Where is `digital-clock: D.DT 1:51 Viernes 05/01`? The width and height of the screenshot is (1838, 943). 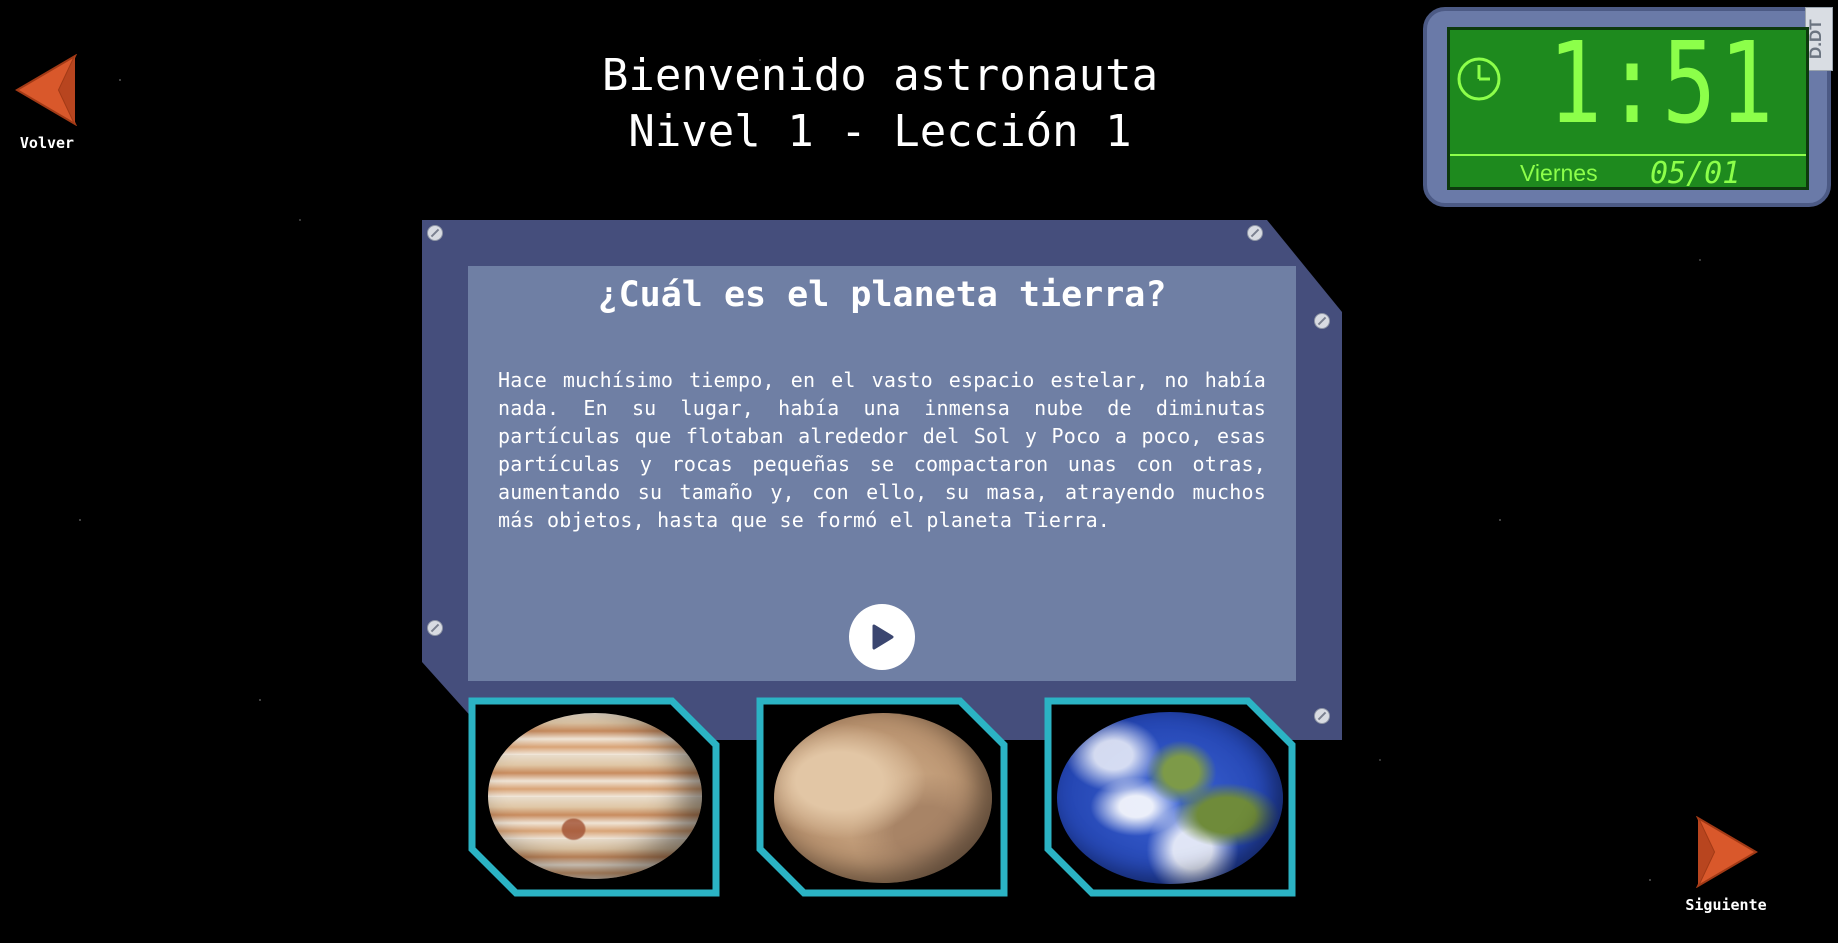 digital-clock: D.DT 1:51 Viernes 05/01 is located at coordinates (1628, 107).